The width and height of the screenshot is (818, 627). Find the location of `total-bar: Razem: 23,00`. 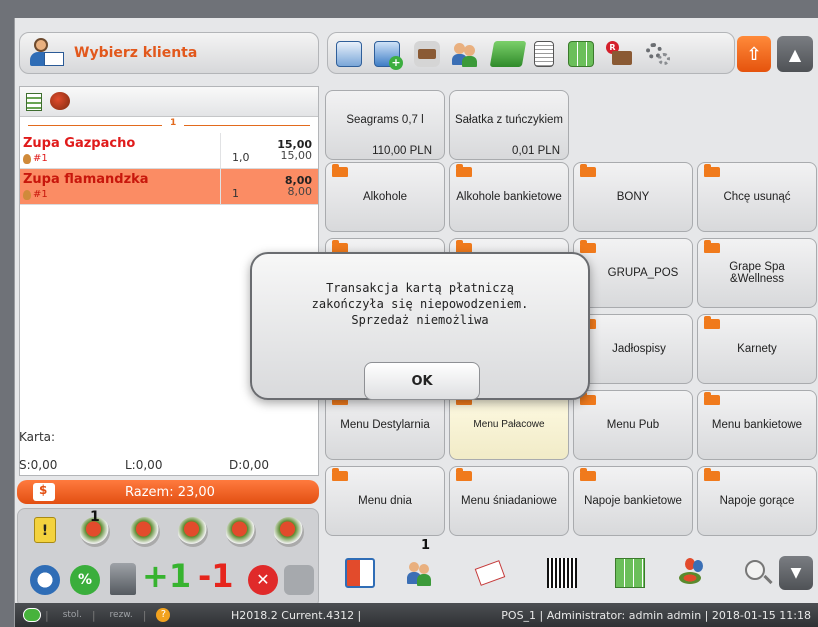

total-bar: Razem: 23,00 is located at coordinates (168, 492).